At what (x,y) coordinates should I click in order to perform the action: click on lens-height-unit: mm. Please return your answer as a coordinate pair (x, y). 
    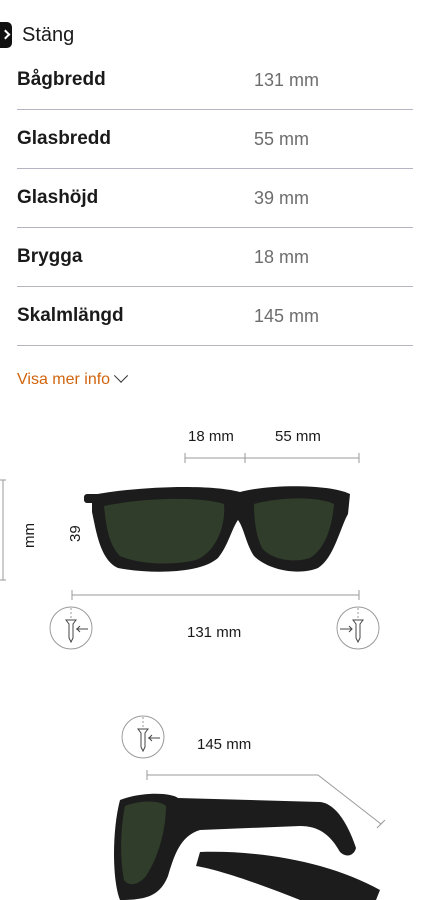
    Looking at the image, I should click on (29, 535).